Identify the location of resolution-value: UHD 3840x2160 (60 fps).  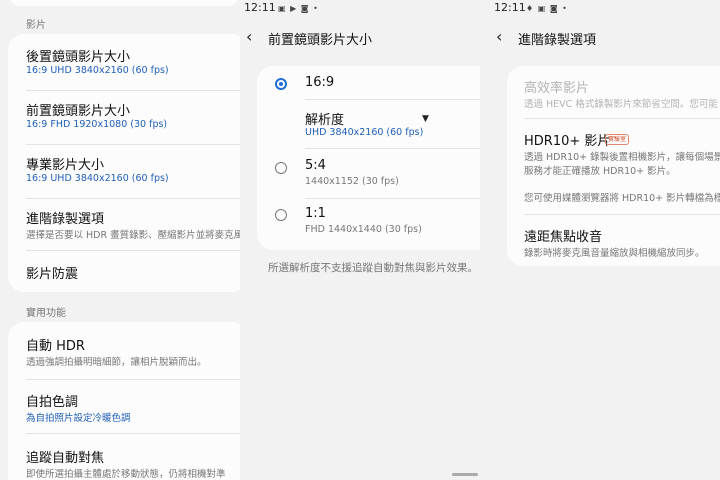
(364, 132).